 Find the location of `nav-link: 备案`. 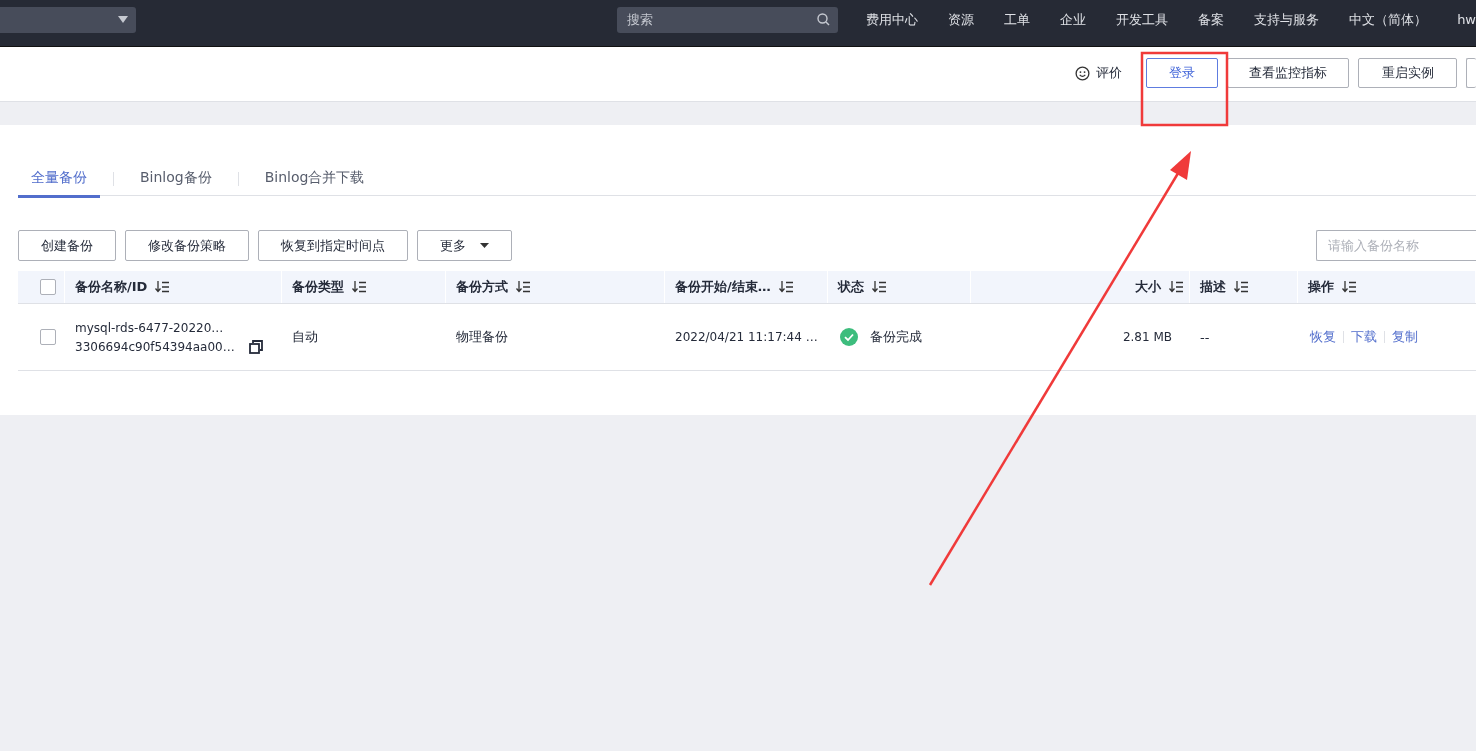

nav-link: 备案 is located at coordinates (1211, 19).